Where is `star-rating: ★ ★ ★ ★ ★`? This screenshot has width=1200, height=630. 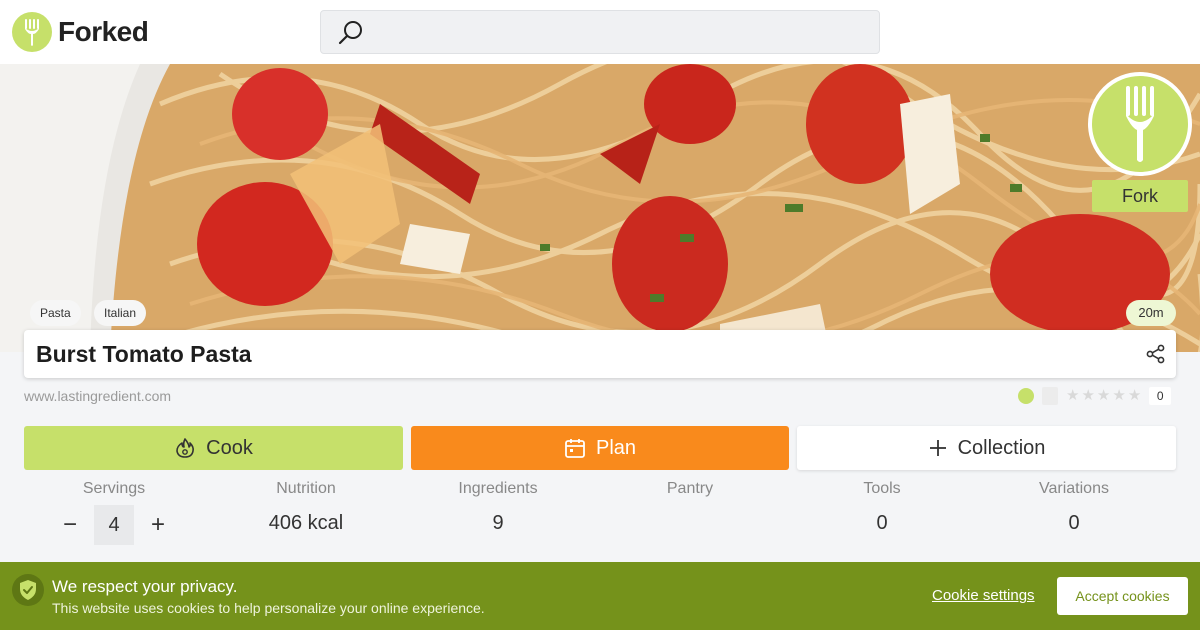 star-rating: ★ ★ ★ ★ ★ is located at coordinates (1103, 396).